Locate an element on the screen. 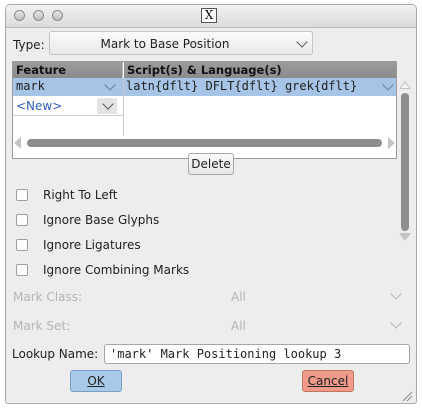 This screenshot has height=408, width=422. mark-class-label: Mark Class: is located at coordinates (48, 297).